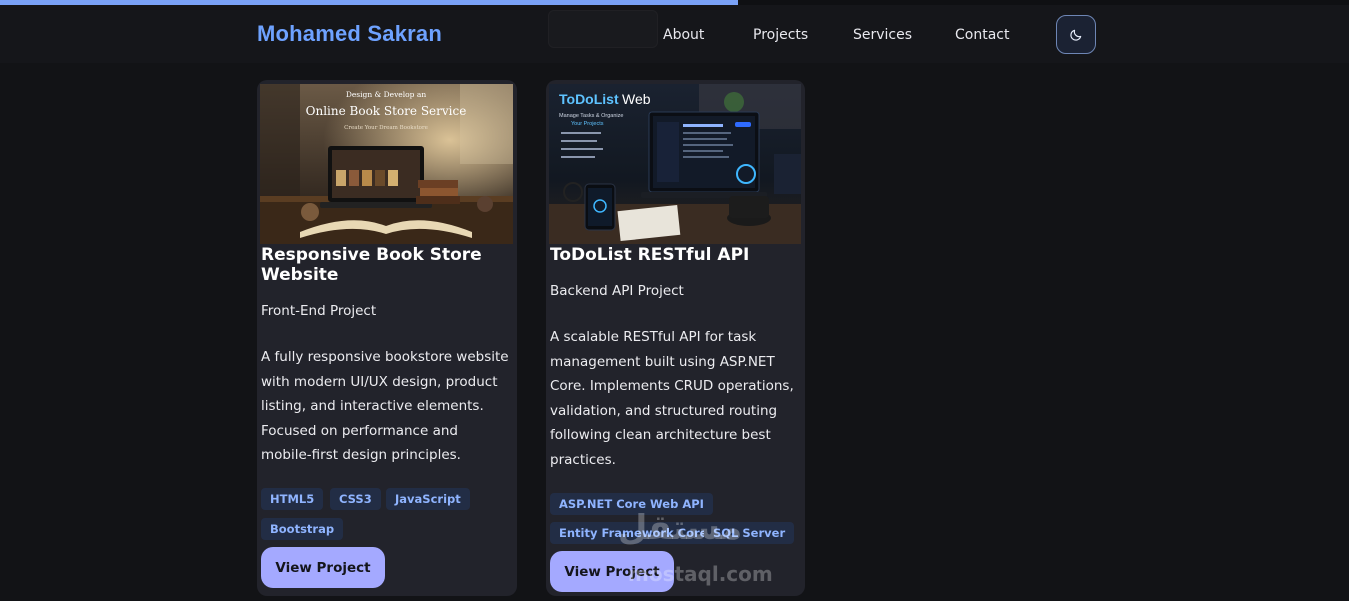 This screenshot has width=1349, height=601. Describe the element at coordinates (371, 265) in the screenshot. I see `project-title: Responsive Book Store Website` at that location.